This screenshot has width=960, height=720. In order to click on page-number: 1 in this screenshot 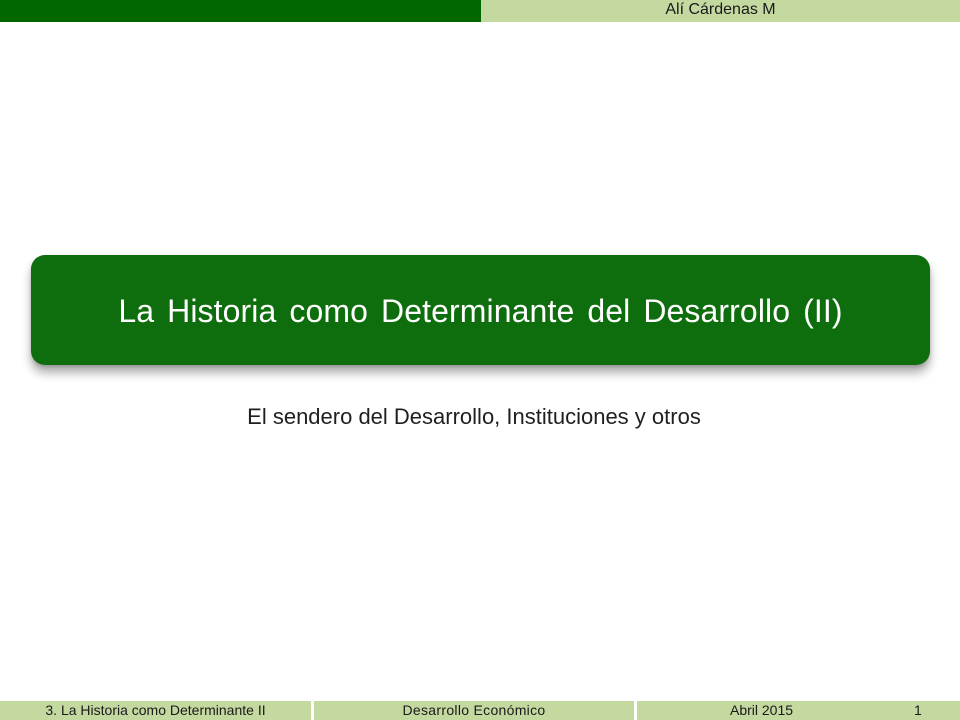, I will do `click(918, 710)`.